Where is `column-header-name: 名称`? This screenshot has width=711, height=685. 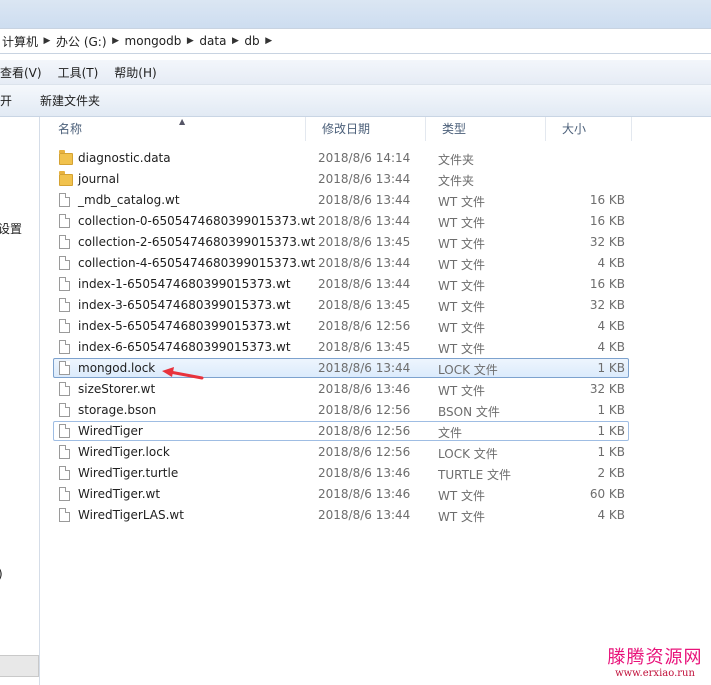 column-header-name: 名称 is located at coordinates (174, 129).